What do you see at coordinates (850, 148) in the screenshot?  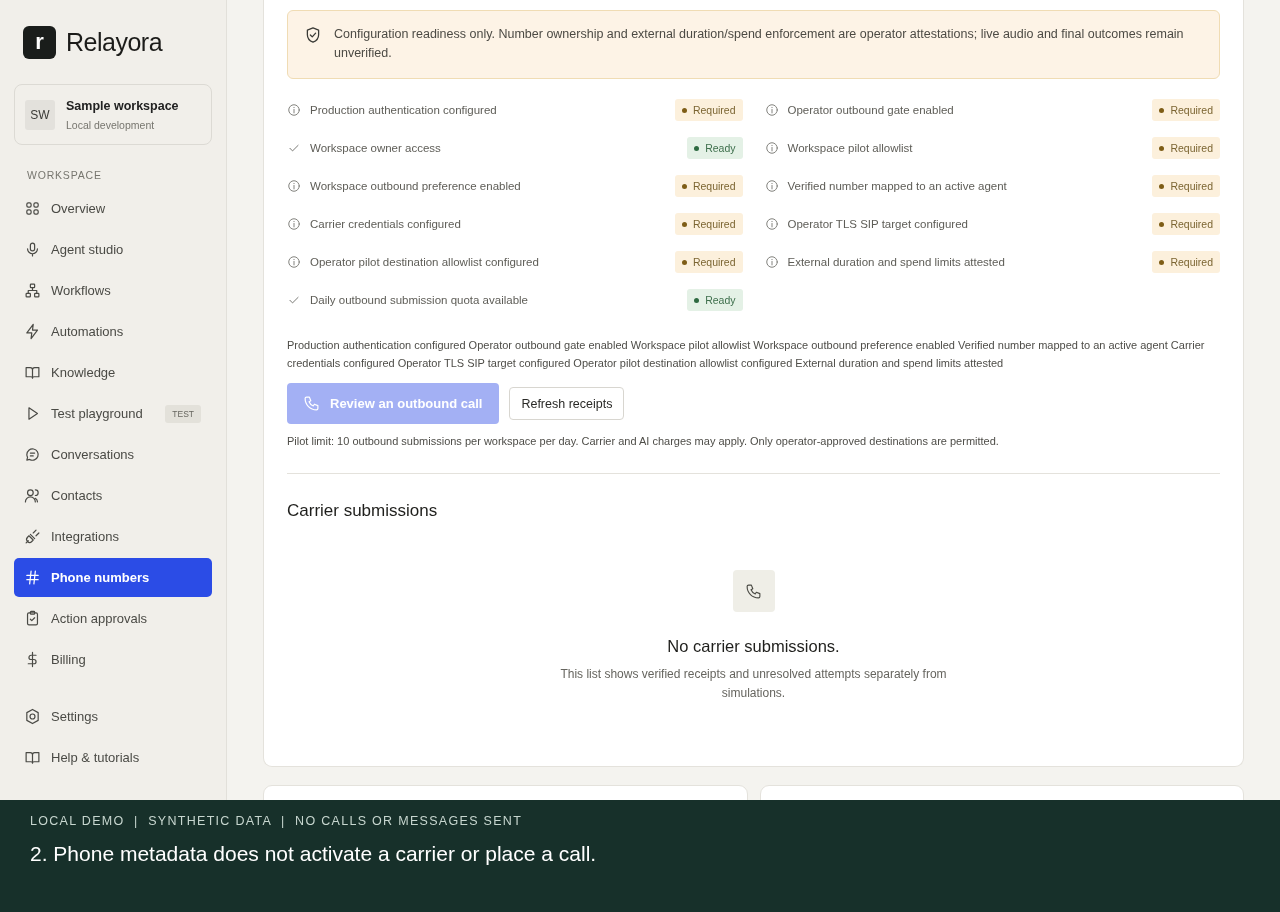 I see `checklist-item: Workspace pilot allowlist` at bounding box center [850, 148].